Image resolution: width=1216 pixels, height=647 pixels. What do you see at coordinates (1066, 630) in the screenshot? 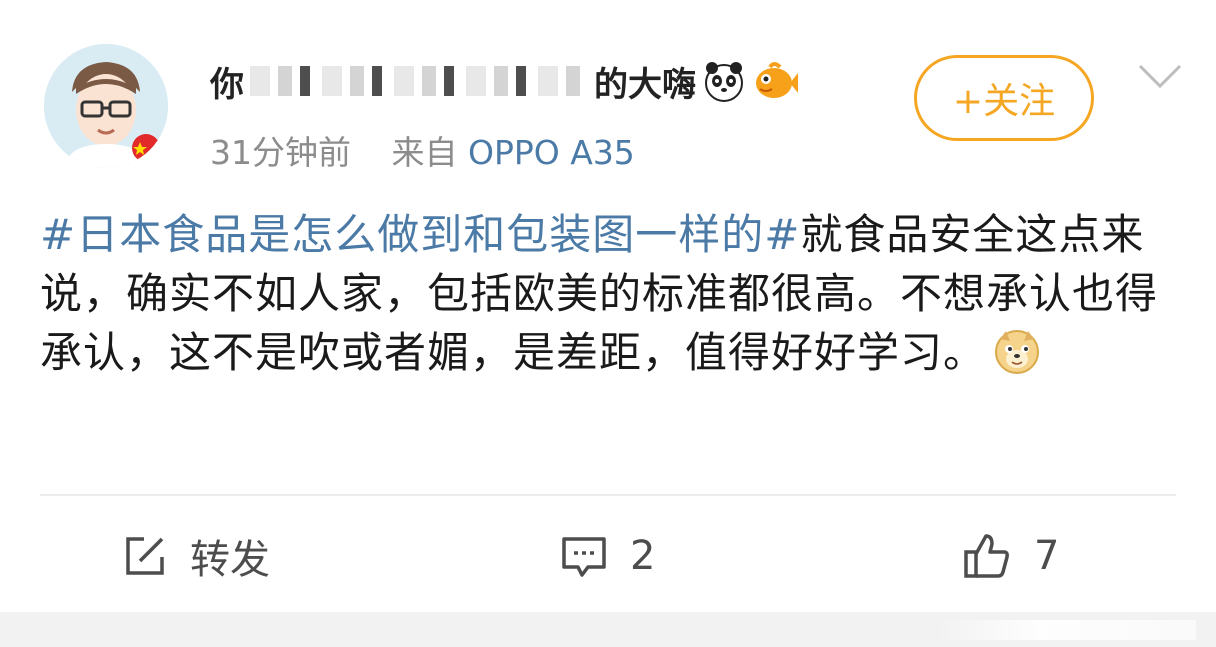
I see `watermark-overlay` at bounding box center [1066, 630].